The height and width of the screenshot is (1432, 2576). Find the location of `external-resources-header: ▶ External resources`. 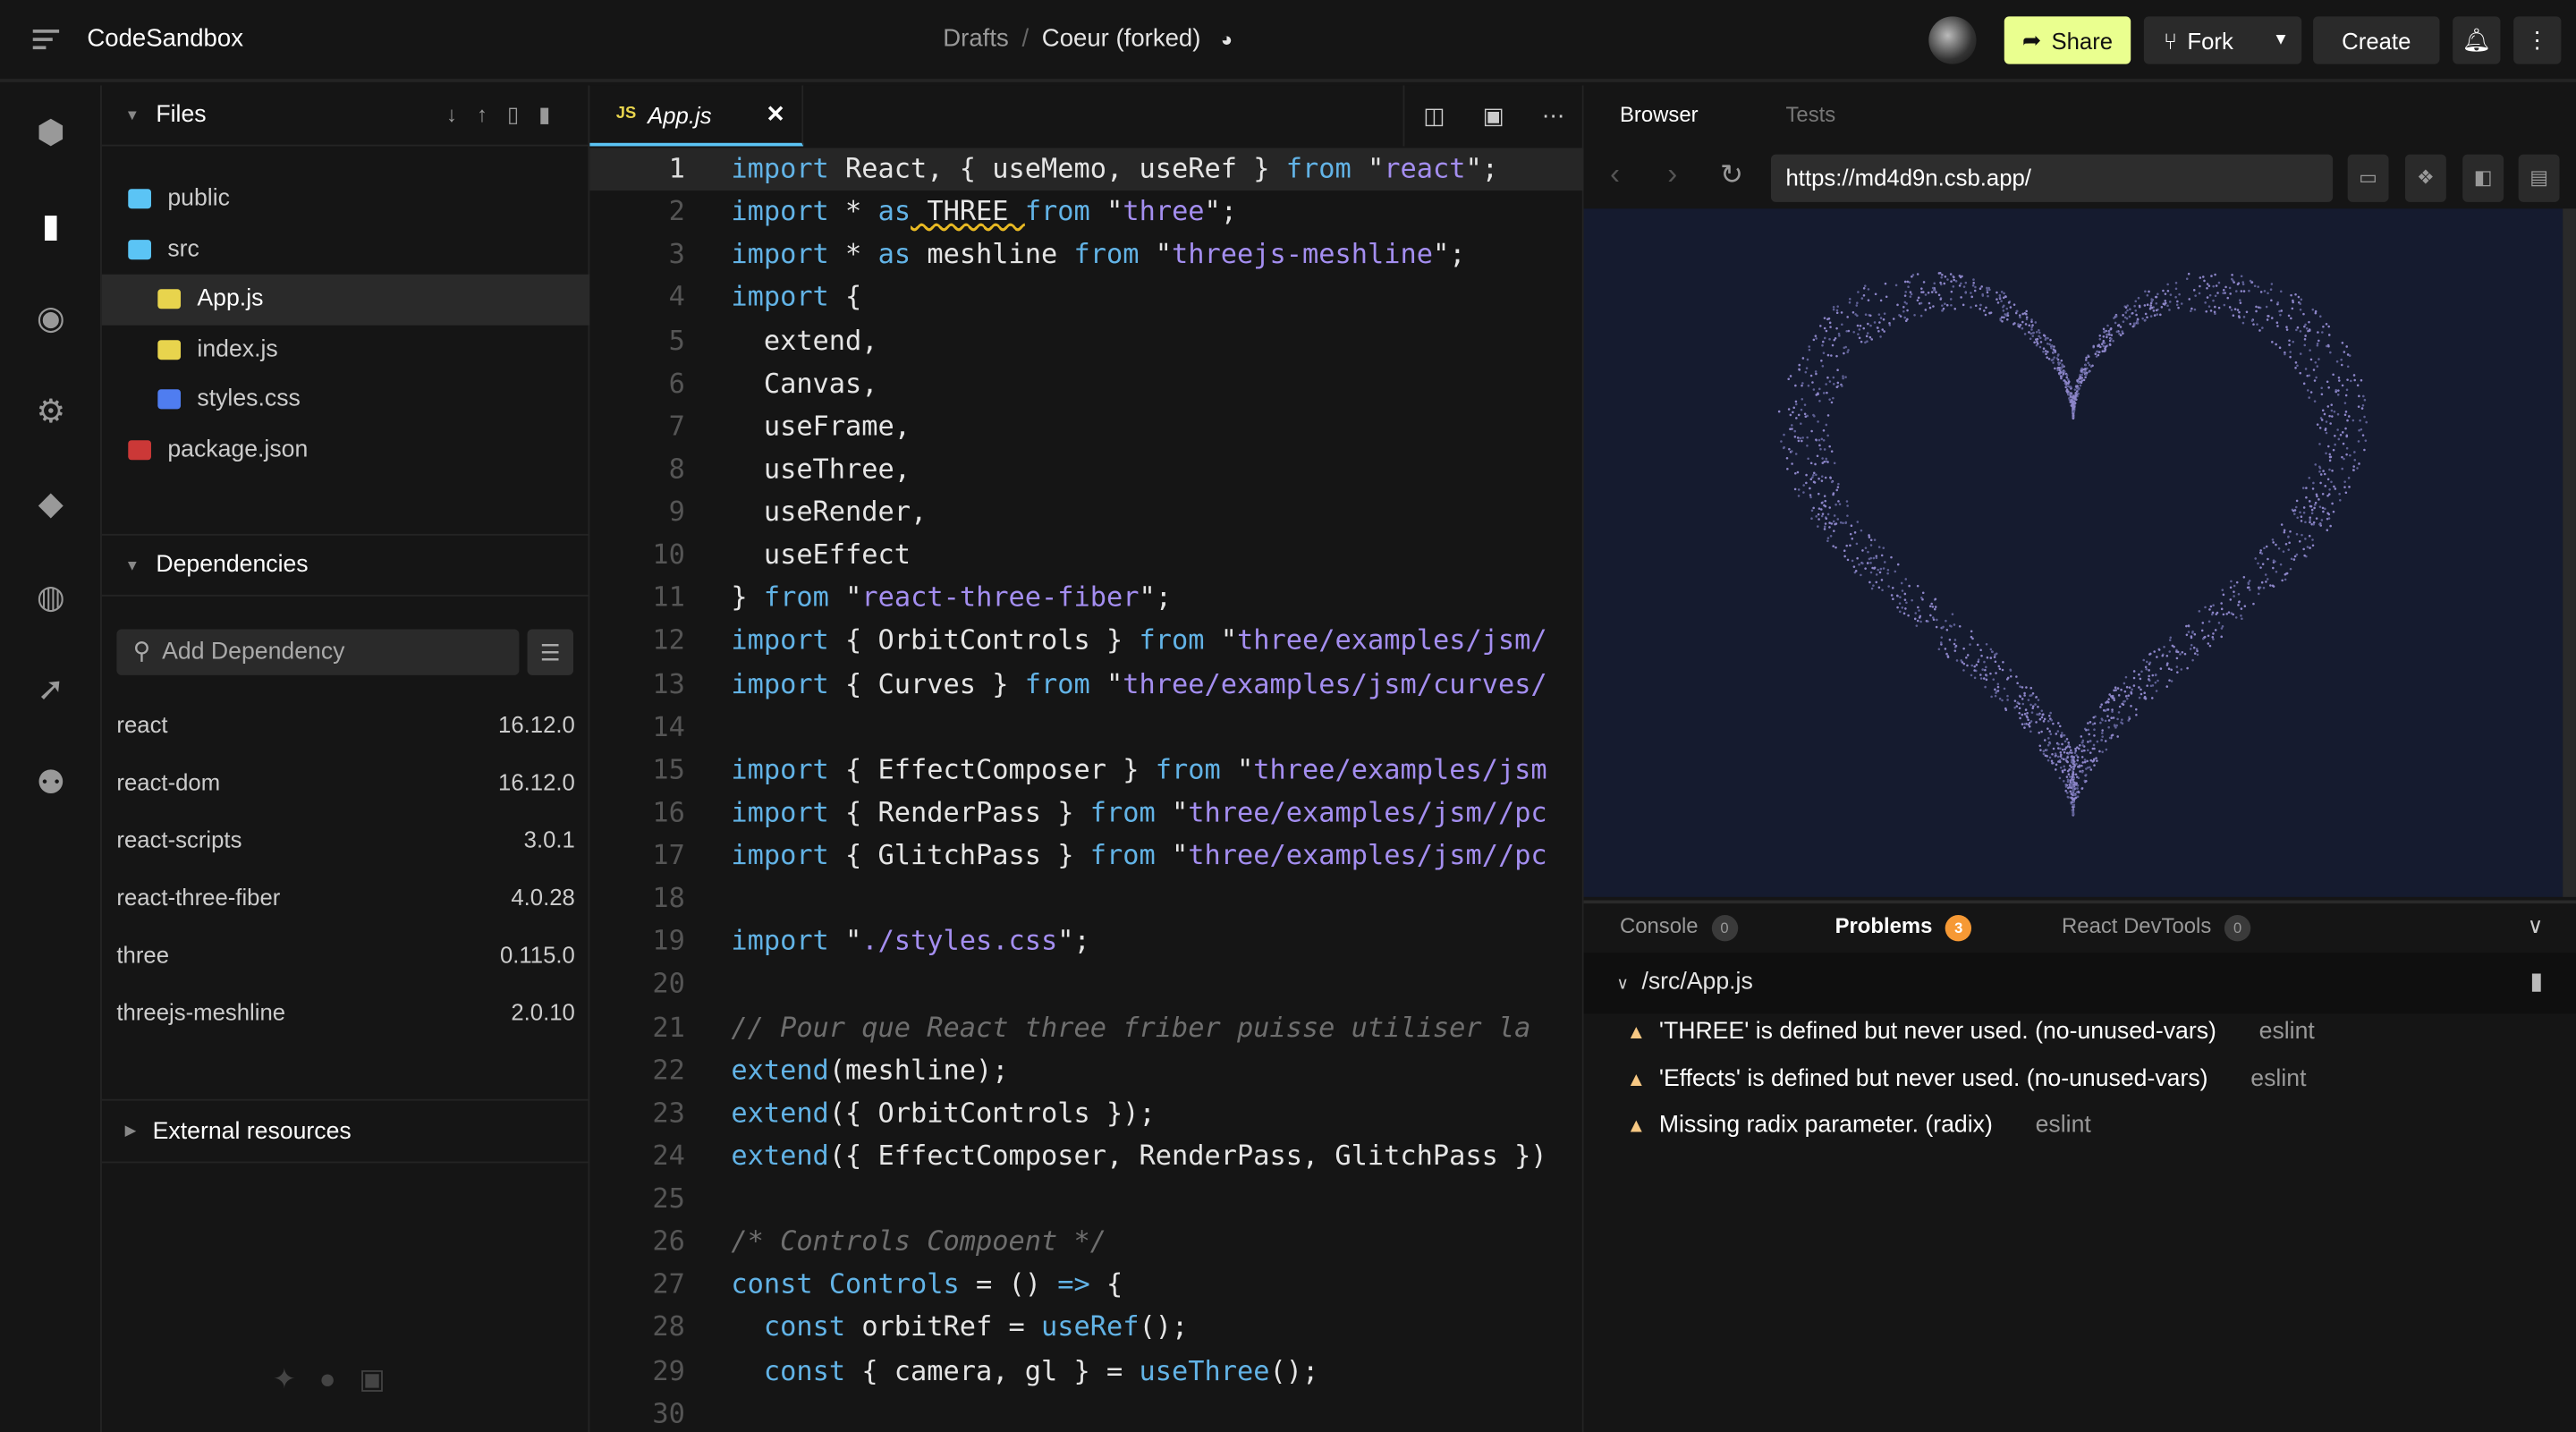

external-resources-header: ▶ External resources is located at coordinates (345, 1131).